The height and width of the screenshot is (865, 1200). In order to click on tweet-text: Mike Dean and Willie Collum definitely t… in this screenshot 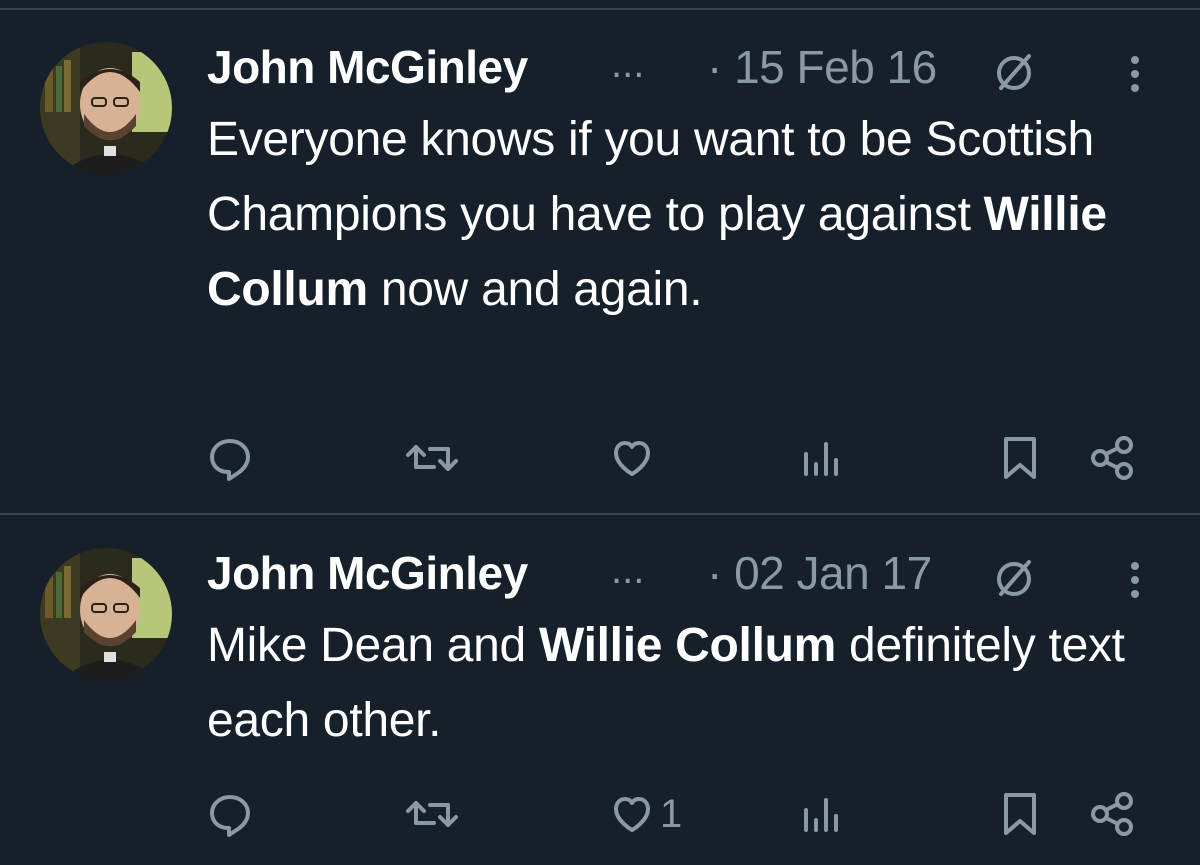, I will do `click(687, 683)`.